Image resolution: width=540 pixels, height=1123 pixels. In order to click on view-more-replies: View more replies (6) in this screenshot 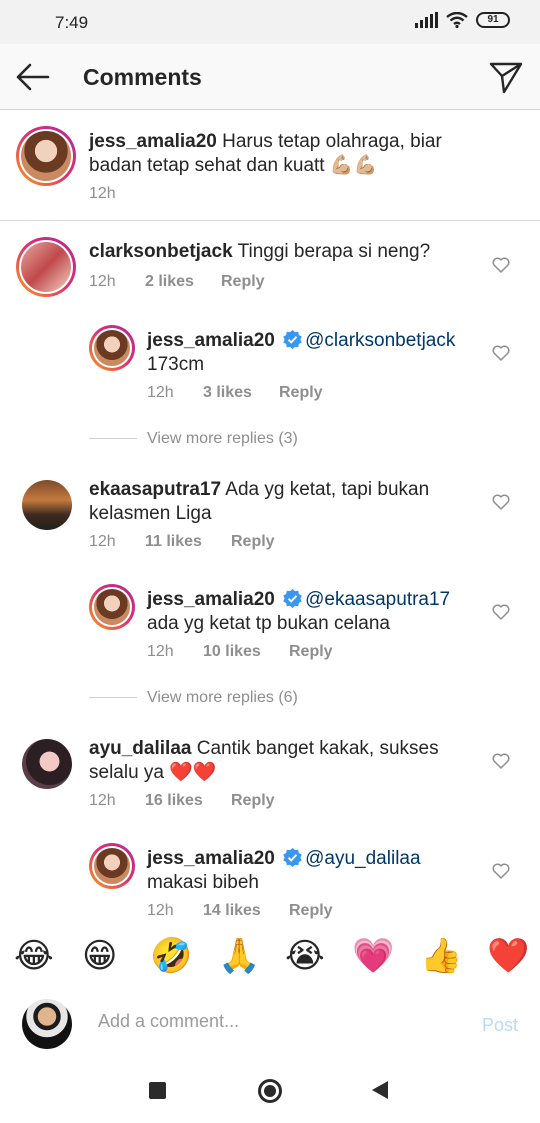, I will do `click(222, 698)`.